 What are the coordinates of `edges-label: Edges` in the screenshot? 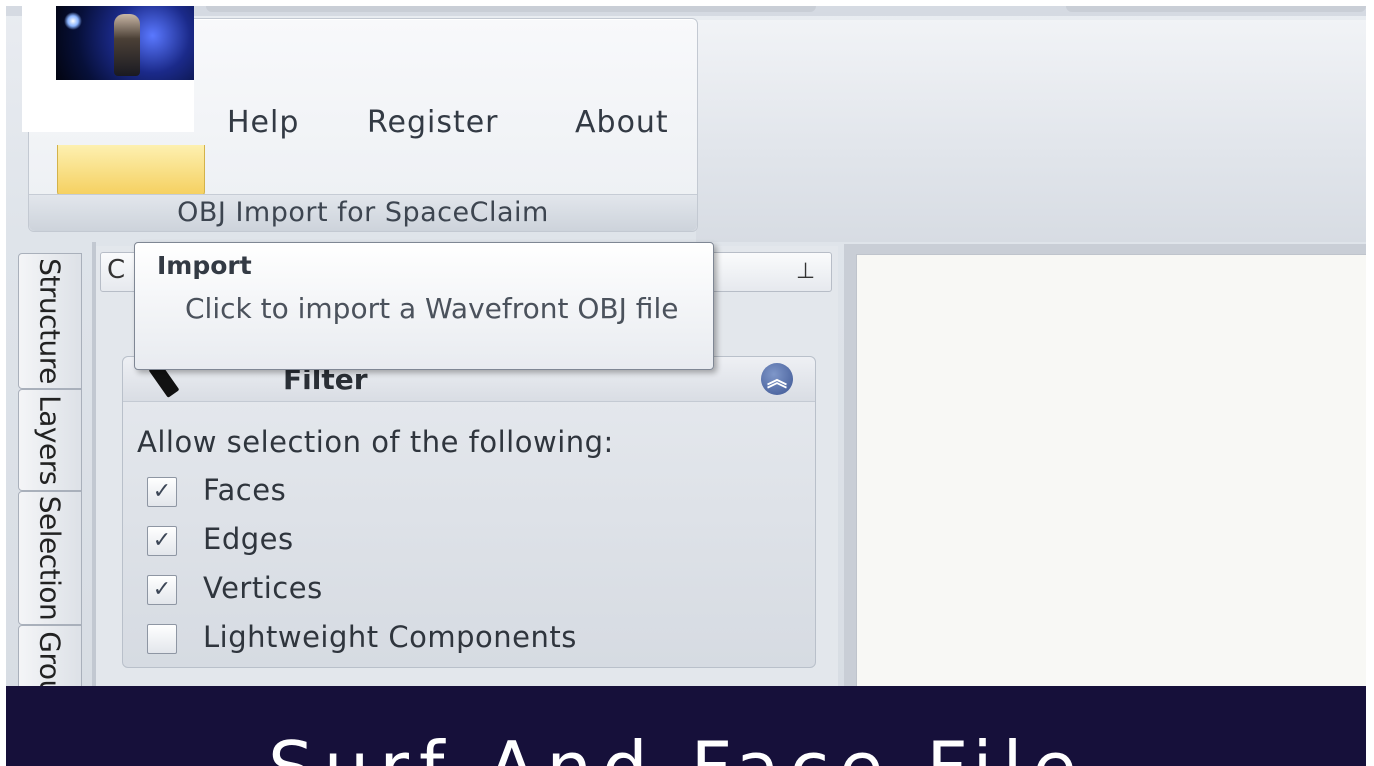 It's located at (248, 539).